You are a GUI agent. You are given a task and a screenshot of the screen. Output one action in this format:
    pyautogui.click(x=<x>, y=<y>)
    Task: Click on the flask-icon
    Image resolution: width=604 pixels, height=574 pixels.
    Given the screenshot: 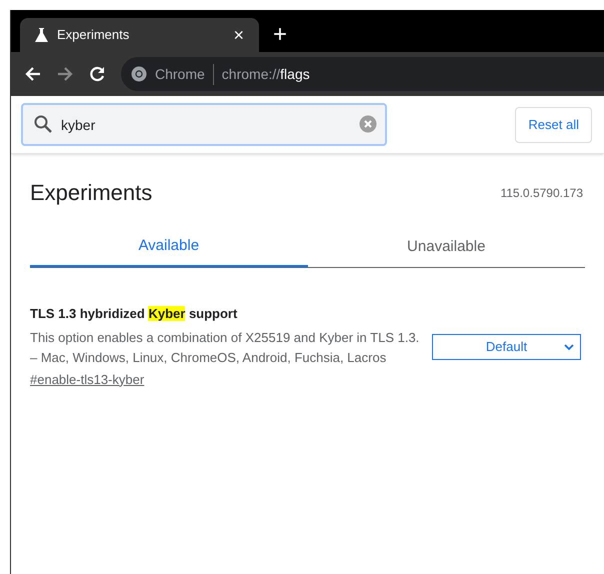 What is the action you would take?
    pyautogui.click(x=41, y=35)
    